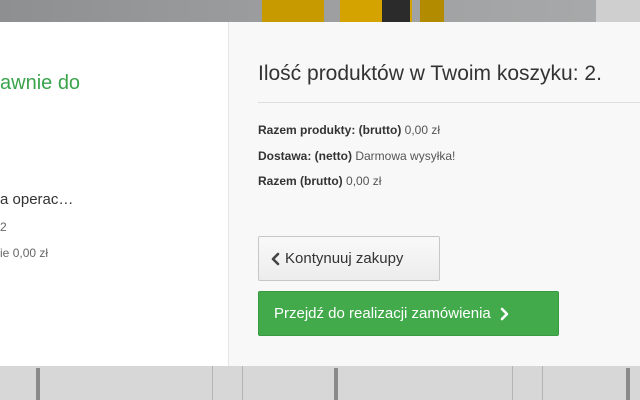  I want to click on product-total-value: 0,00 zł, so click(30, 253).